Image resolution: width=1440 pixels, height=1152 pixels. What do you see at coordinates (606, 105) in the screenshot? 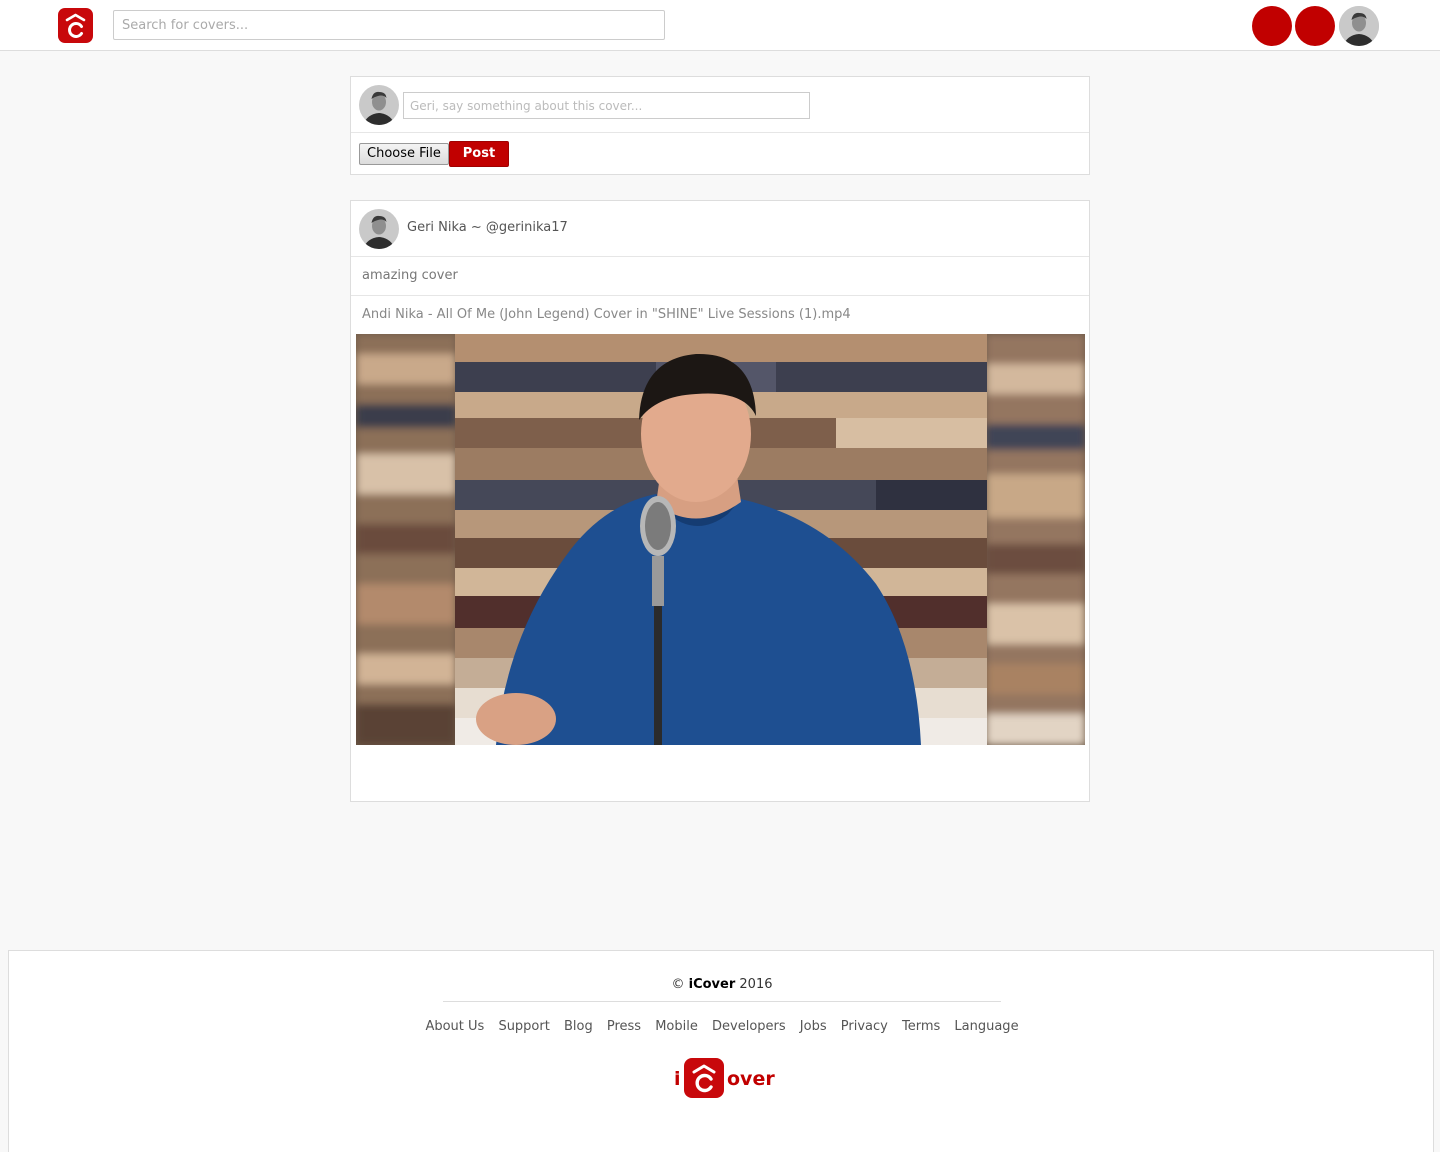
I see `composer-text-input` at bounding box center [606, 105].